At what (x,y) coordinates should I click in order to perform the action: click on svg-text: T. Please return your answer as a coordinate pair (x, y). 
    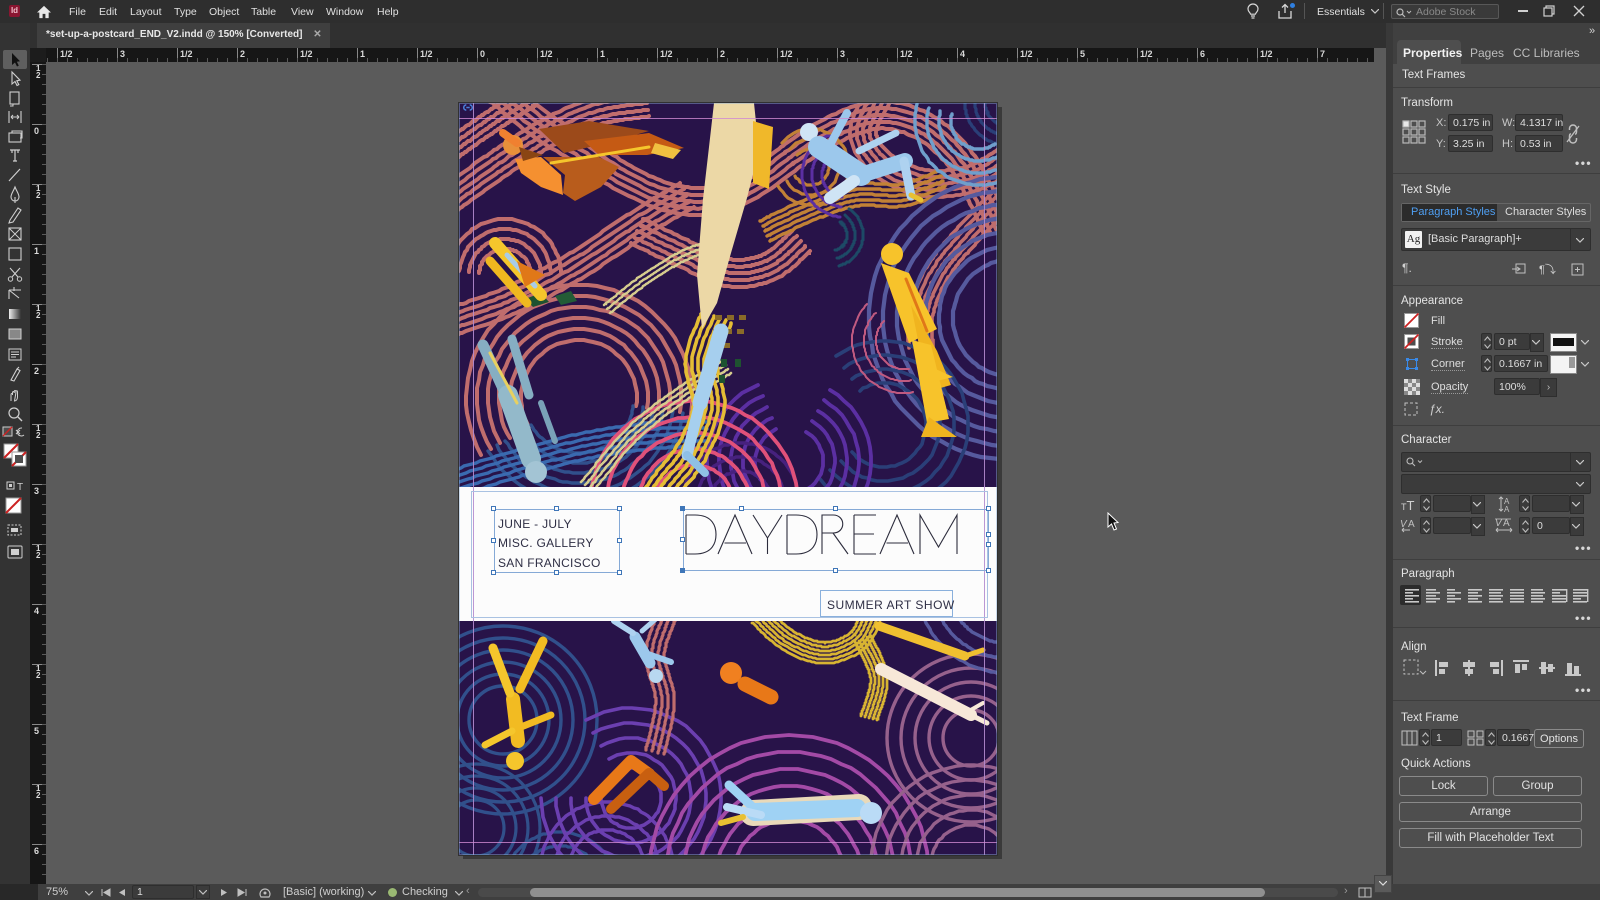
    Looking at the image, I should click on (20, 487).